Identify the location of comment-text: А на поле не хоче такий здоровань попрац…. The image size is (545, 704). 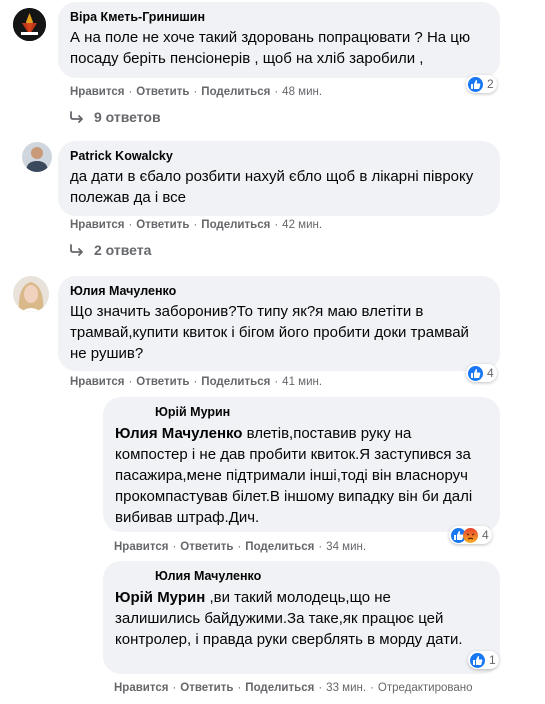
(270, 48).